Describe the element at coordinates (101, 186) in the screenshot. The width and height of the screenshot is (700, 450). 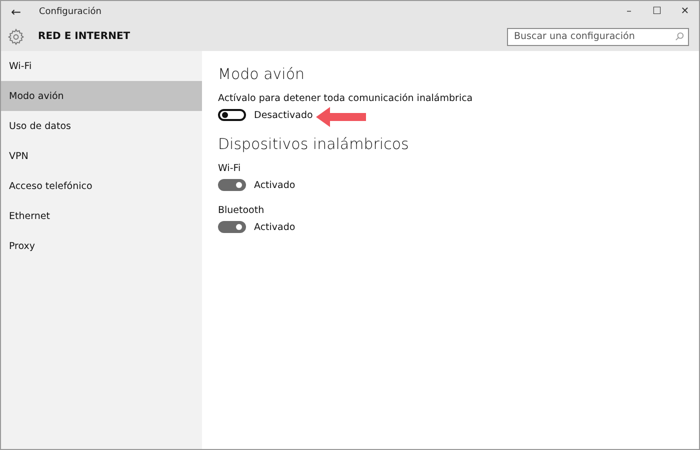
I see `sidebar-item: Acceso telefónico` at that location.